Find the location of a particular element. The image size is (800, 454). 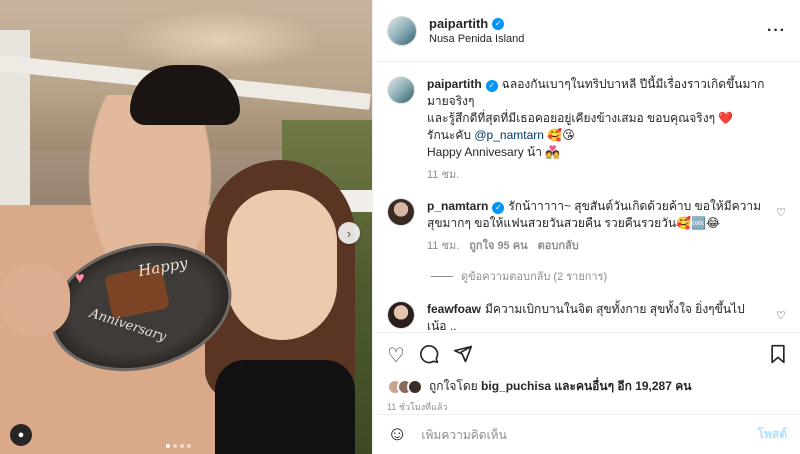

caption-line-3-emoji: 🥰😘 is located at coordinates (561, 135).